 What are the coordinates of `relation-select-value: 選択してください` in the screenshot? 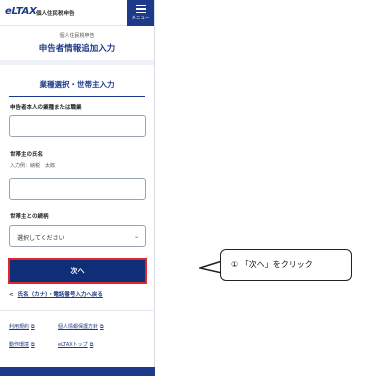 It's located at (41, 238).